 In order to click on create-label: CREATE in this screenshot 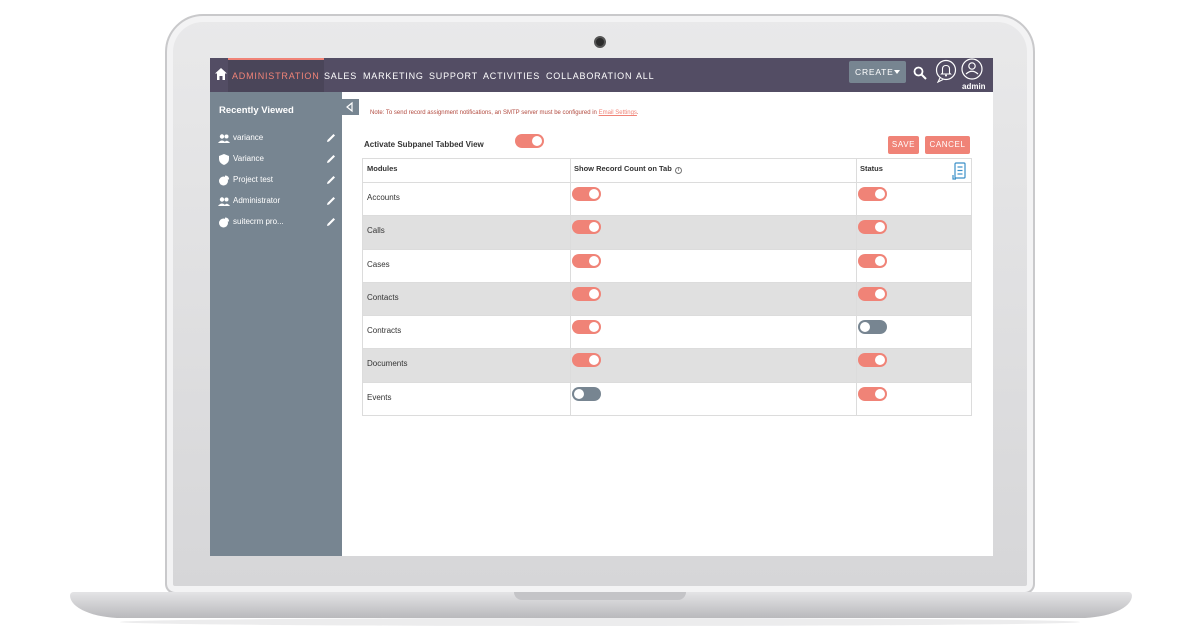, I will do `click(874, 72)`.